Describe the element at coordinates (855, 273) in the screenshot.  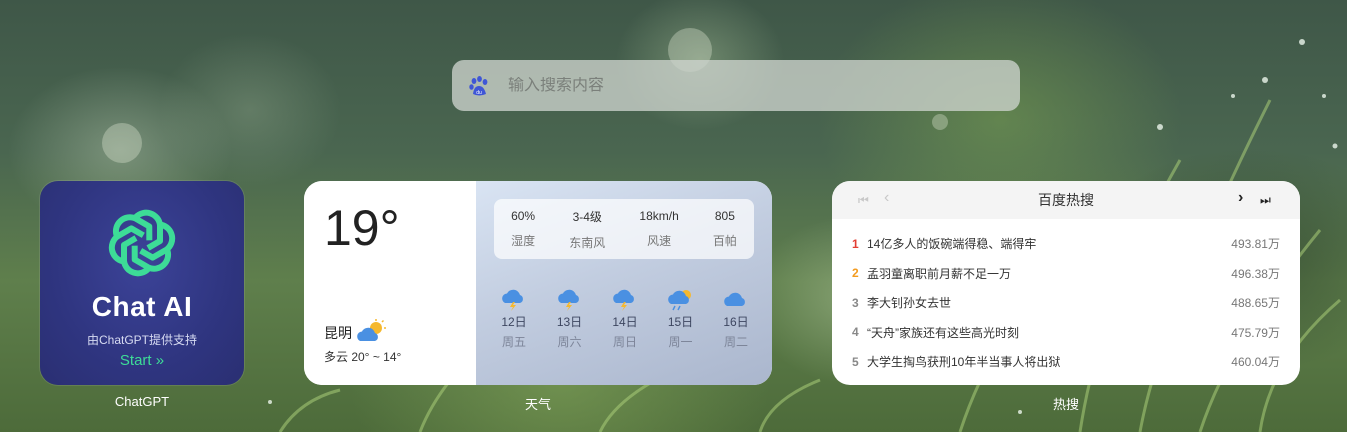
I see `rank-number: 2` at that location.